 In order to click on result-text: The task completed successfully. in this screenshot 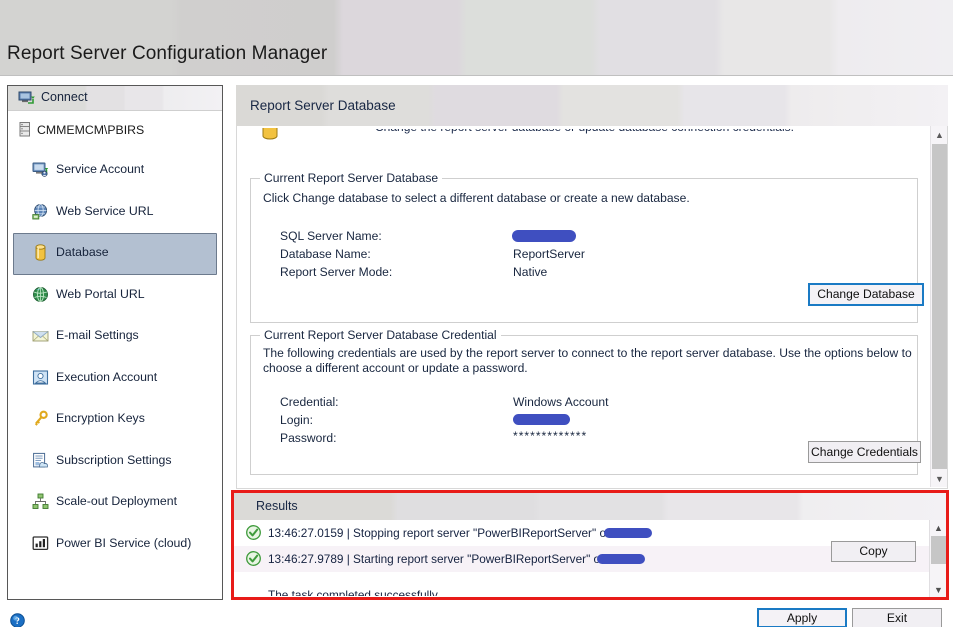, I will do `click(354, 592)`.